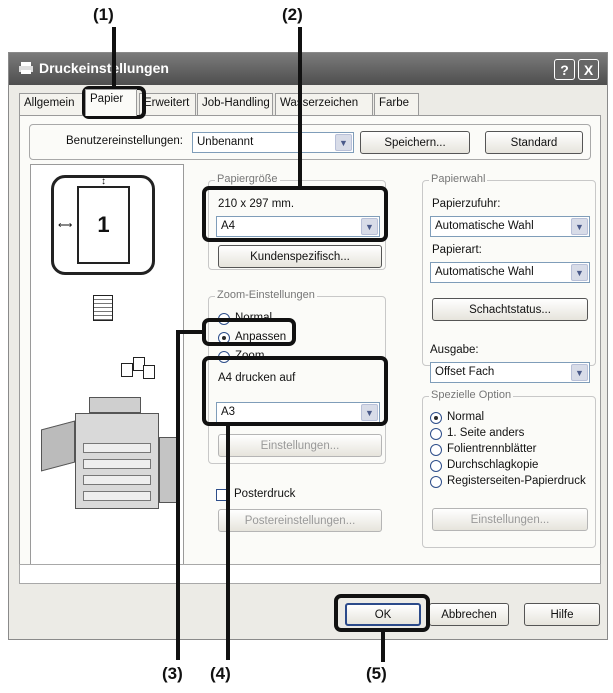 The width and height of the screenshot is (613, 693). What do you see at coordinates (140, 368) in the screenshot?
I see `output-pages-icon` at bounding box center [140, 368].